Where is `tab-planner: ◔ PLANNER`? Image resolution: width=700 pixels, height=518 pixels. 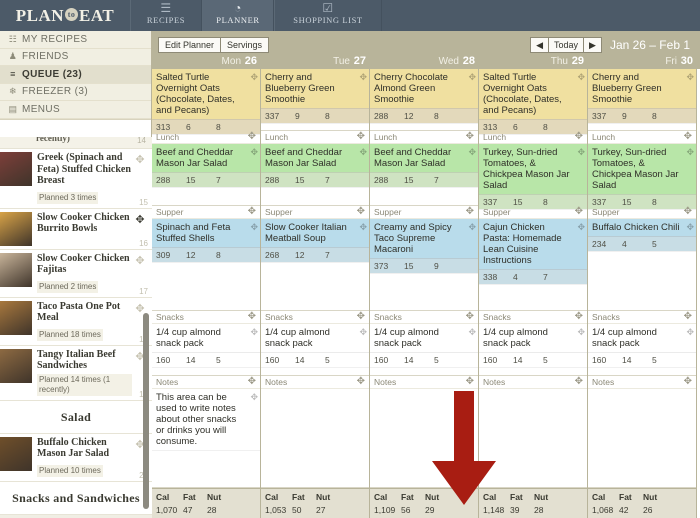
tab-planner: ◔ PLANNER is located at coordinates (238, 15).